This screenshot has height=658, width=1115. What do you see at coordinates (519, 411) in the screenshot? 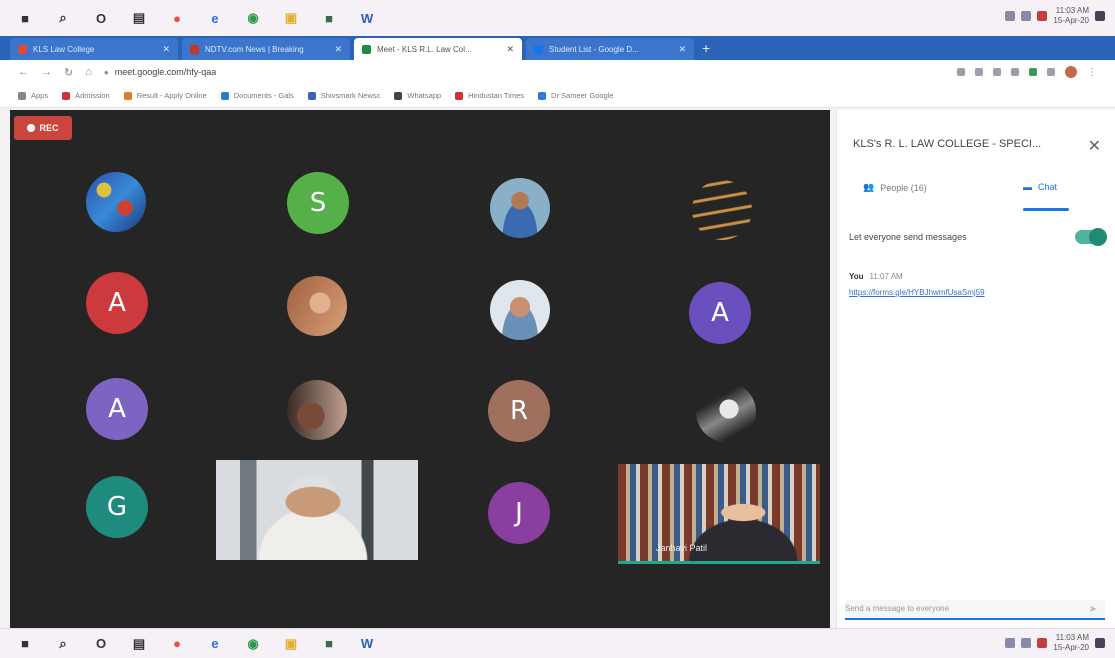
I see `participant-avatar: R` at bounding box center [519, 411].